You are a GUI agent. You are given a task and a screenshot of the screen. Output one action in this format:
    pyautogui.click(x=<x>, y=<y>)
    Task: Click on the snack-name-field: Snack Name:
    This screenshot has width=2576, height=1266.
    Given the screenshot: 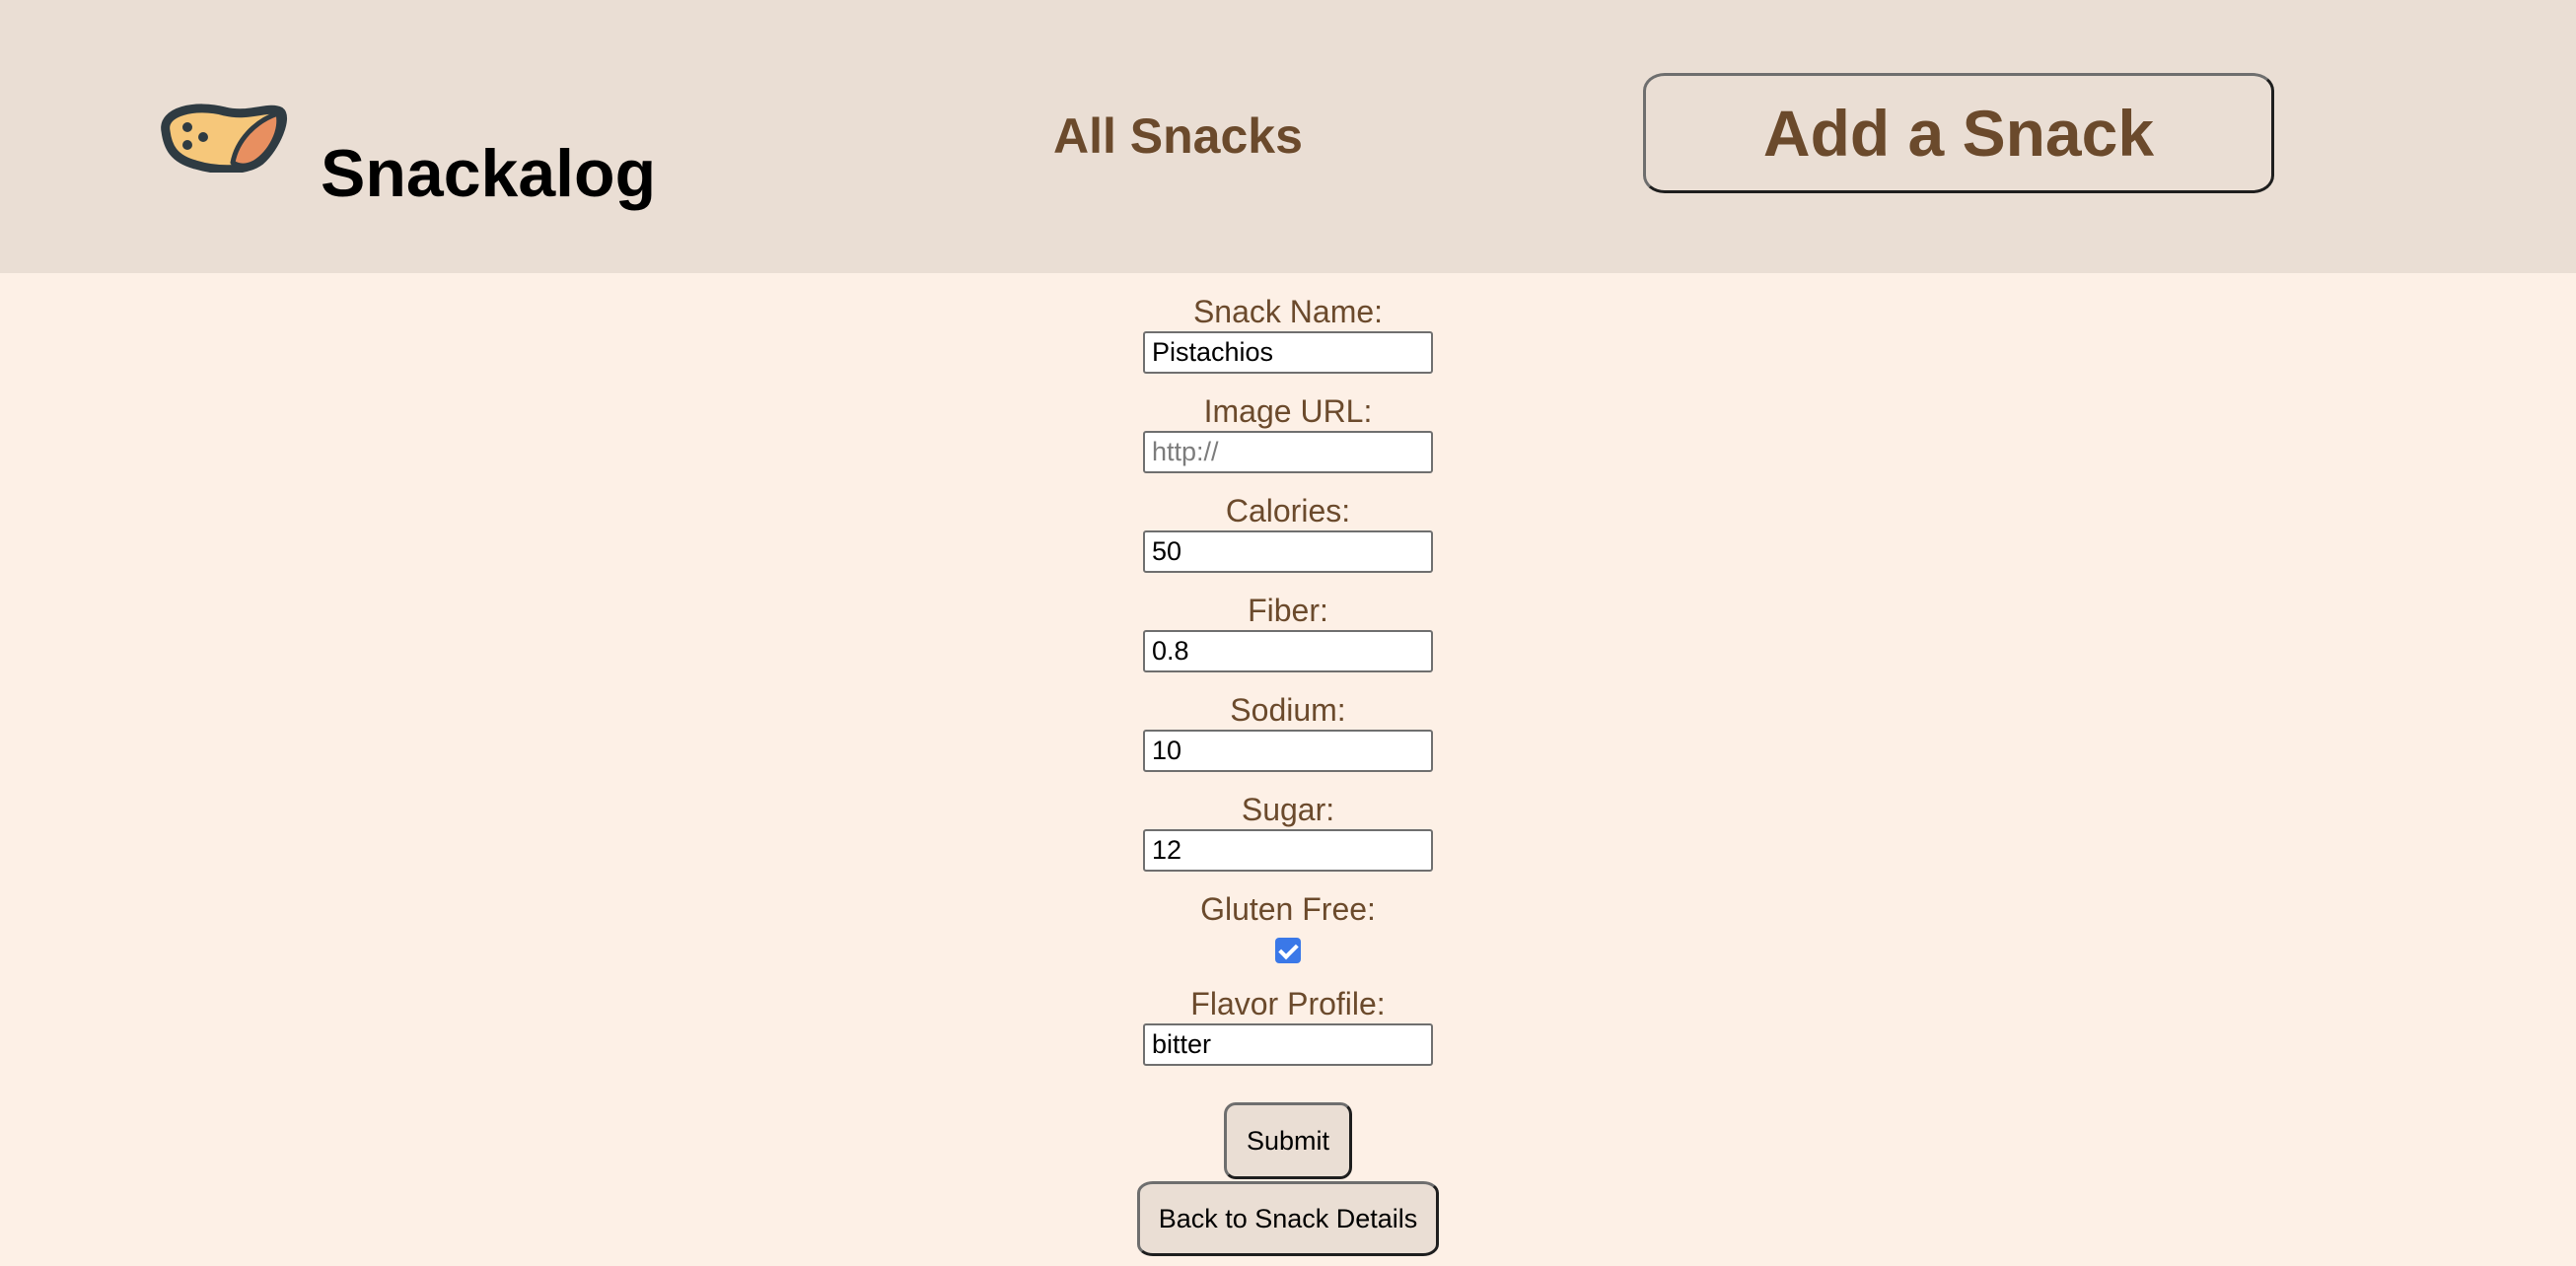 What is the action you would take?
    pyautogui.click(x=1288, y=333)
    